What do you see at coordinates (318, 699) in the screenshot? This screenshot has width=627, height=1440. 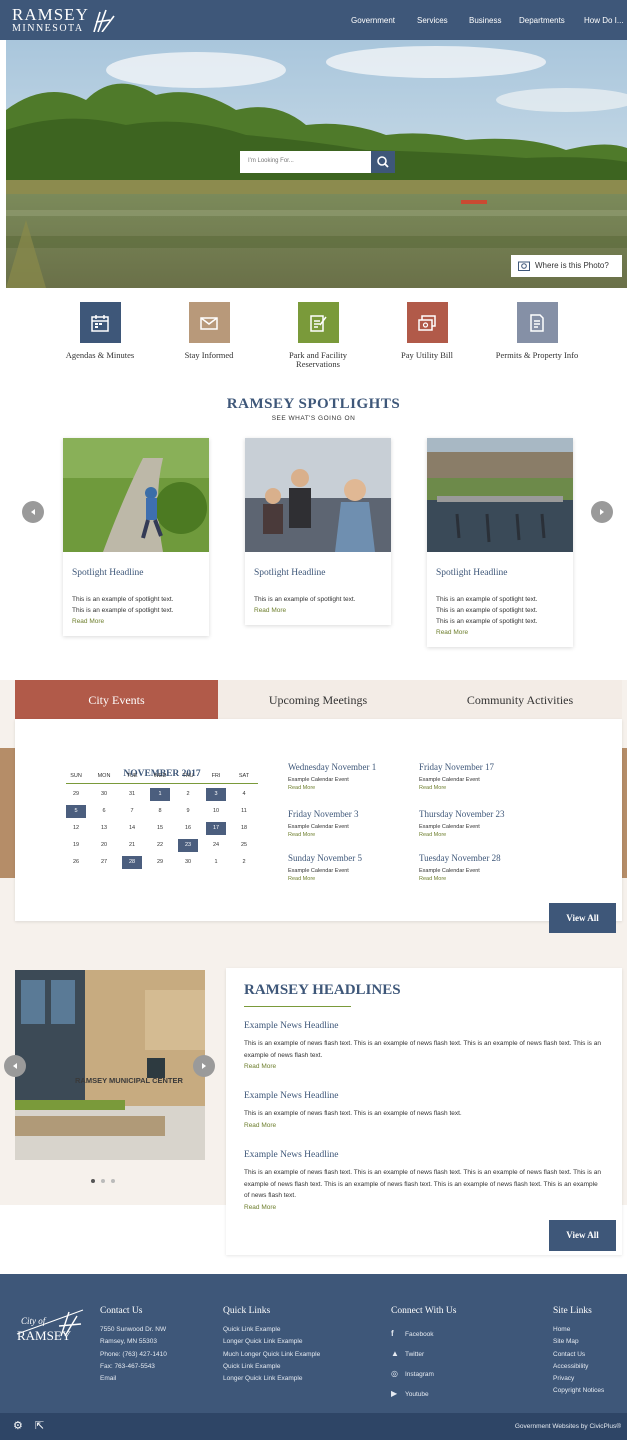 I see `tab-upcoming-meetings: Upcoming Meetings` at bounding box center [318, 699].